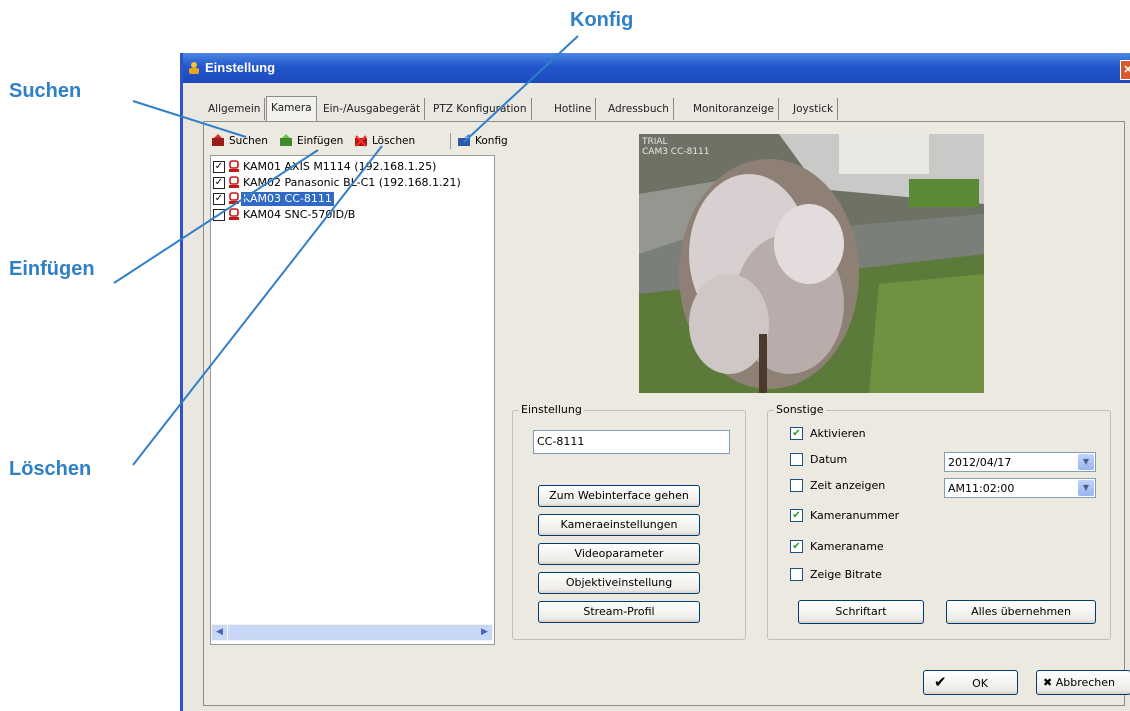 The image size is (1130, 711). I want to click on webinterface-button: Zum Webinterface gehen, so click(619, 496).